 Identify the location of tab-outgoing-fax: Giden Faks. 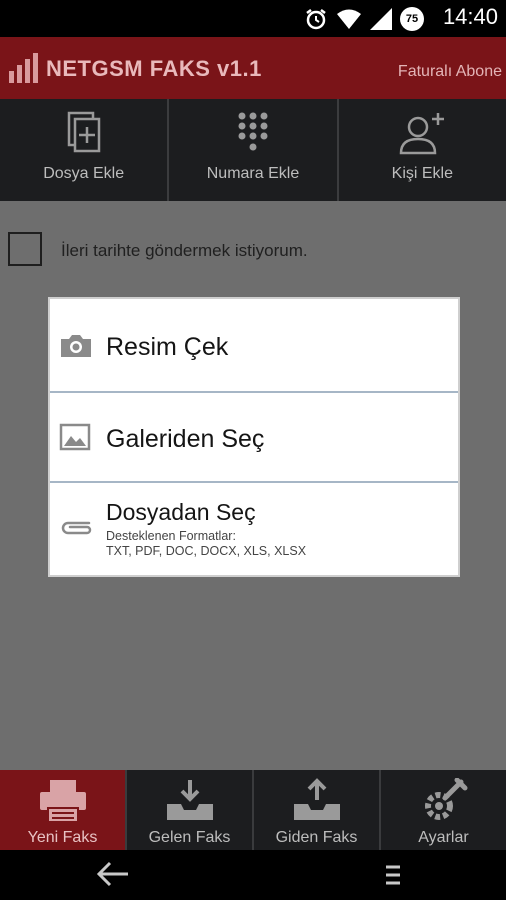
(317, 810).